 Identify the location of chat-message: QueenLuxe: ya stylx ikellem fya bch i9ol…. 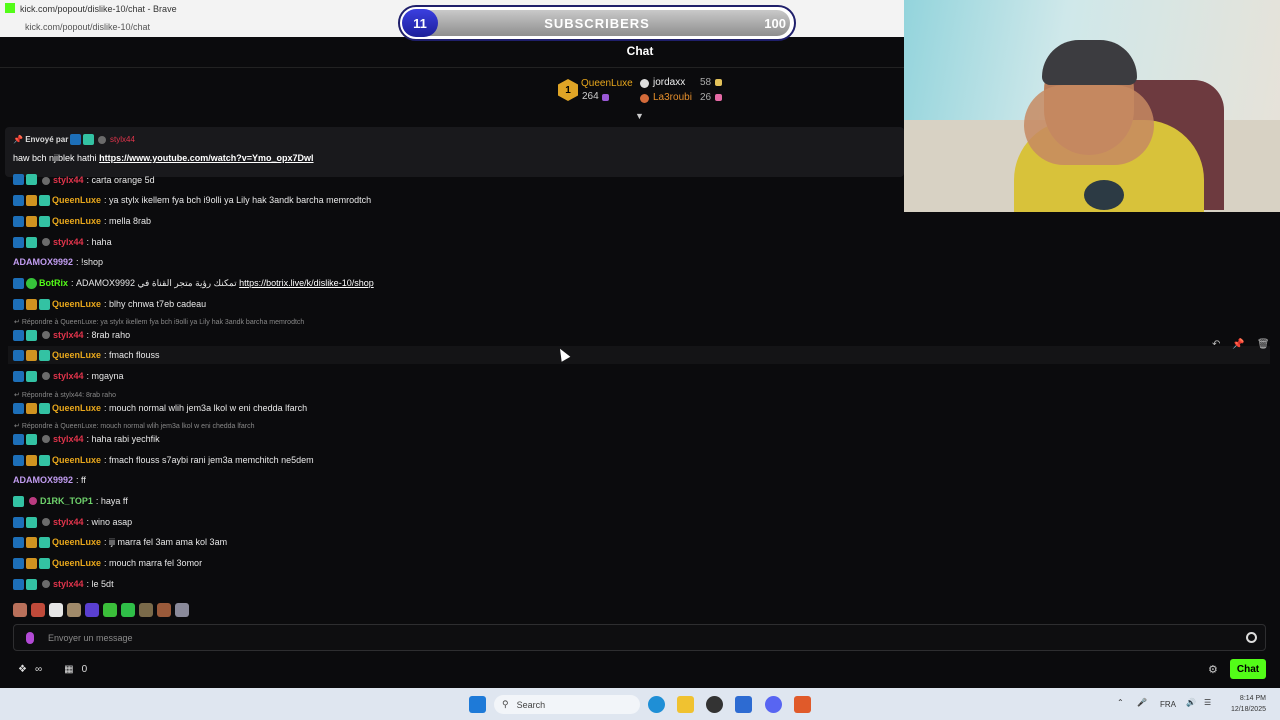
(192, 200).